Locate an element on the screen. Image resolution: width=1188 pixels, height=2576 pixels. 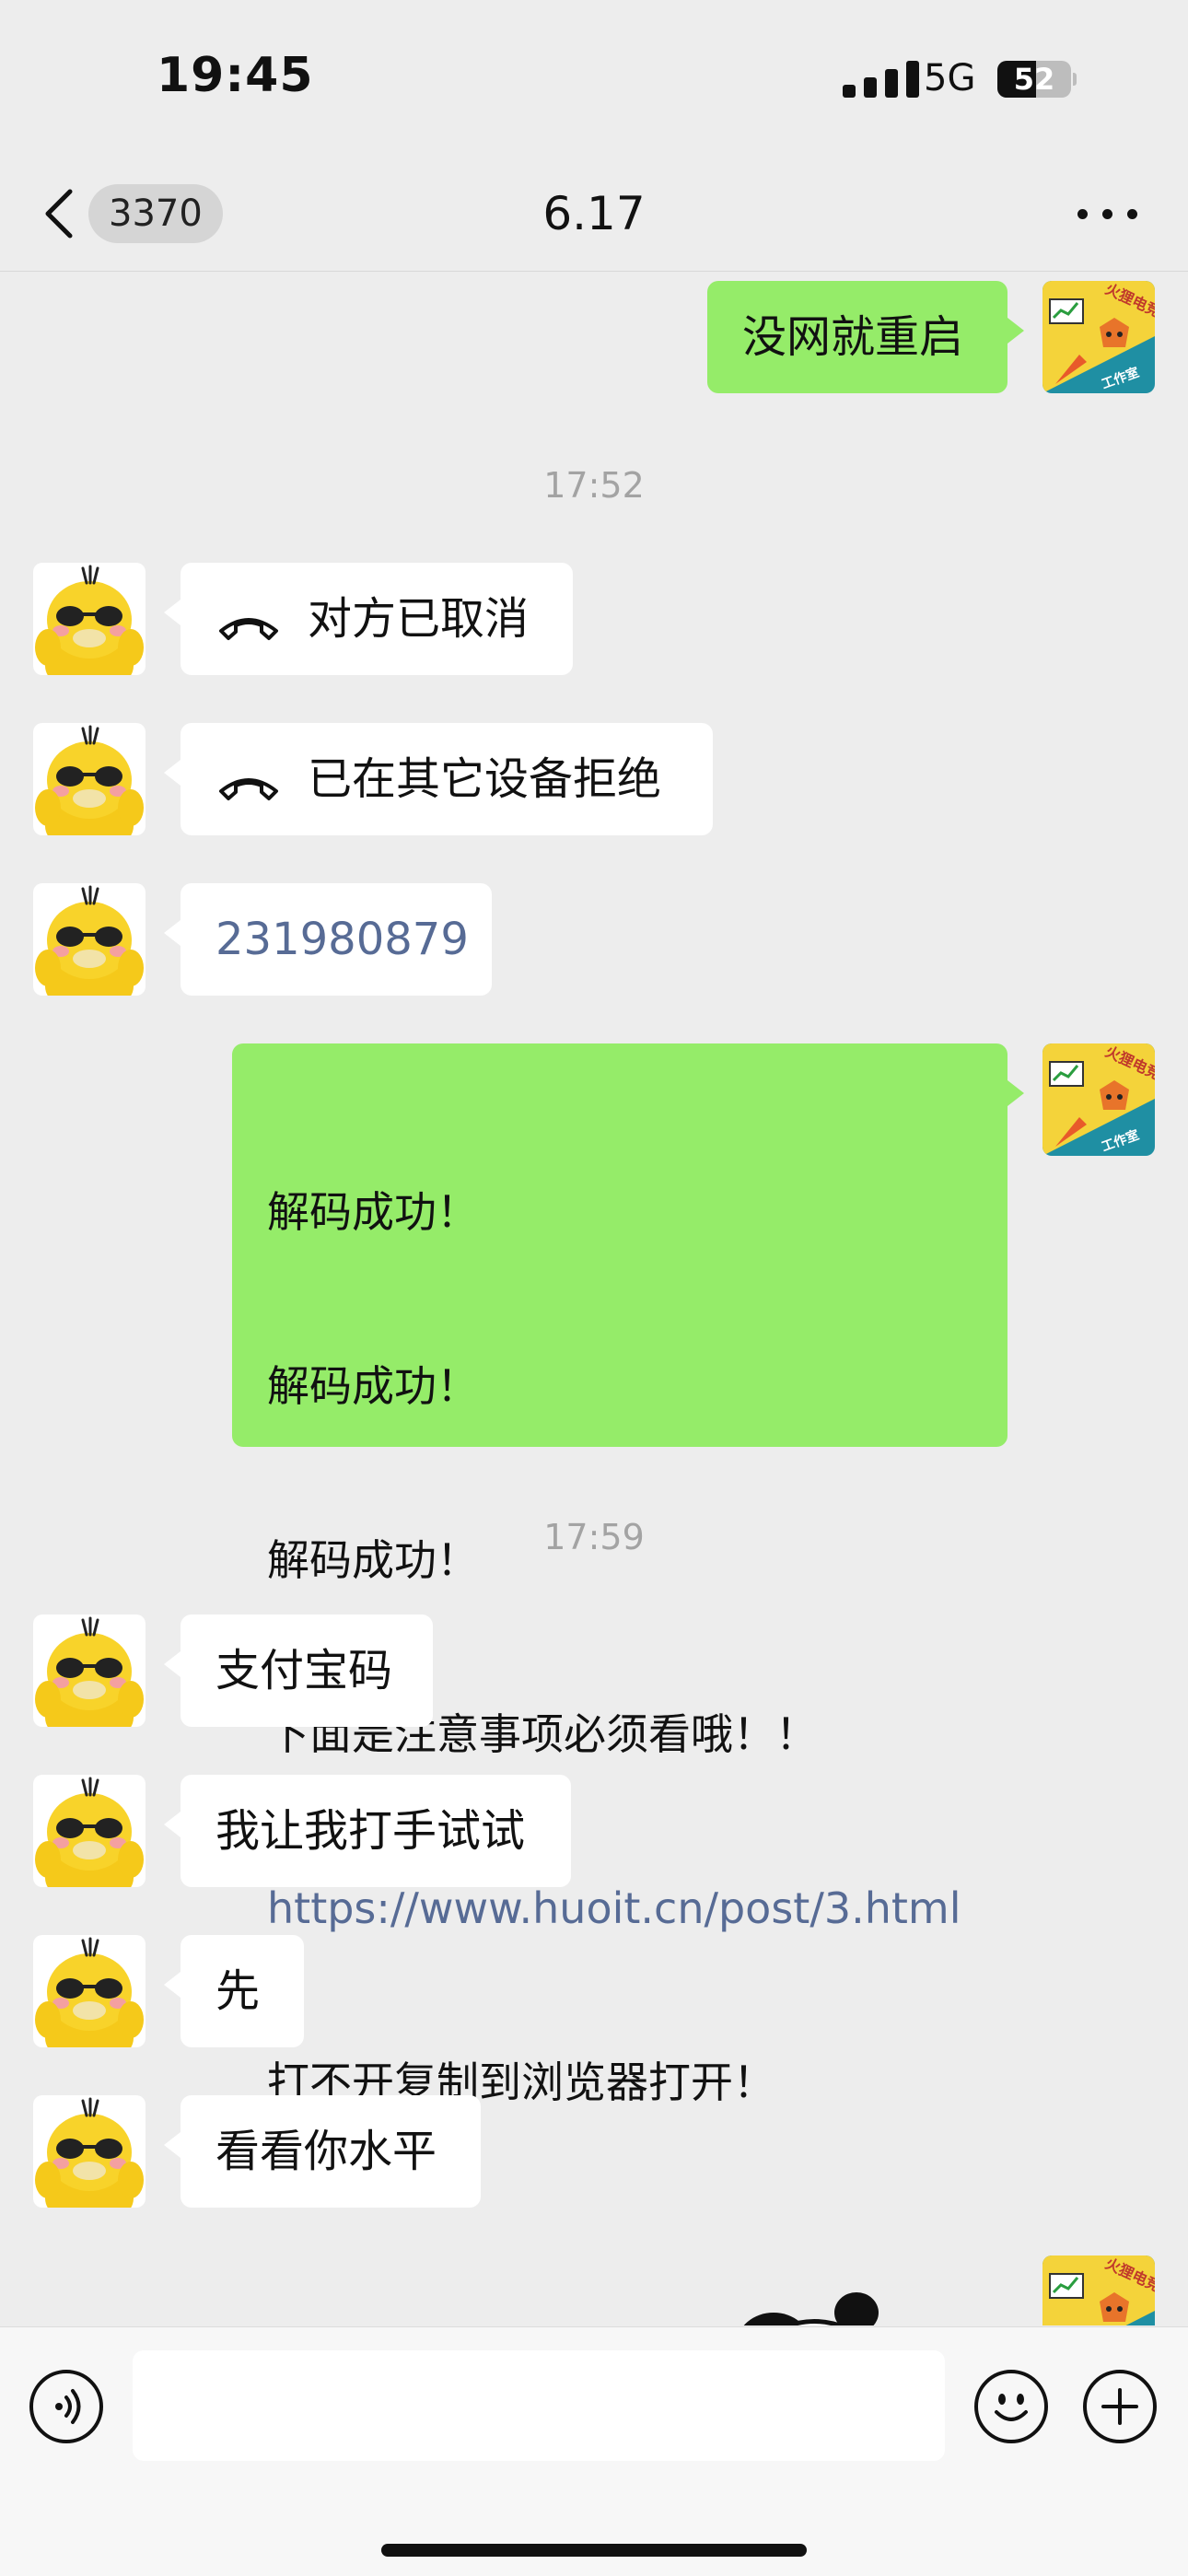
emoji-icon is located at coordinates (1011, 2406).